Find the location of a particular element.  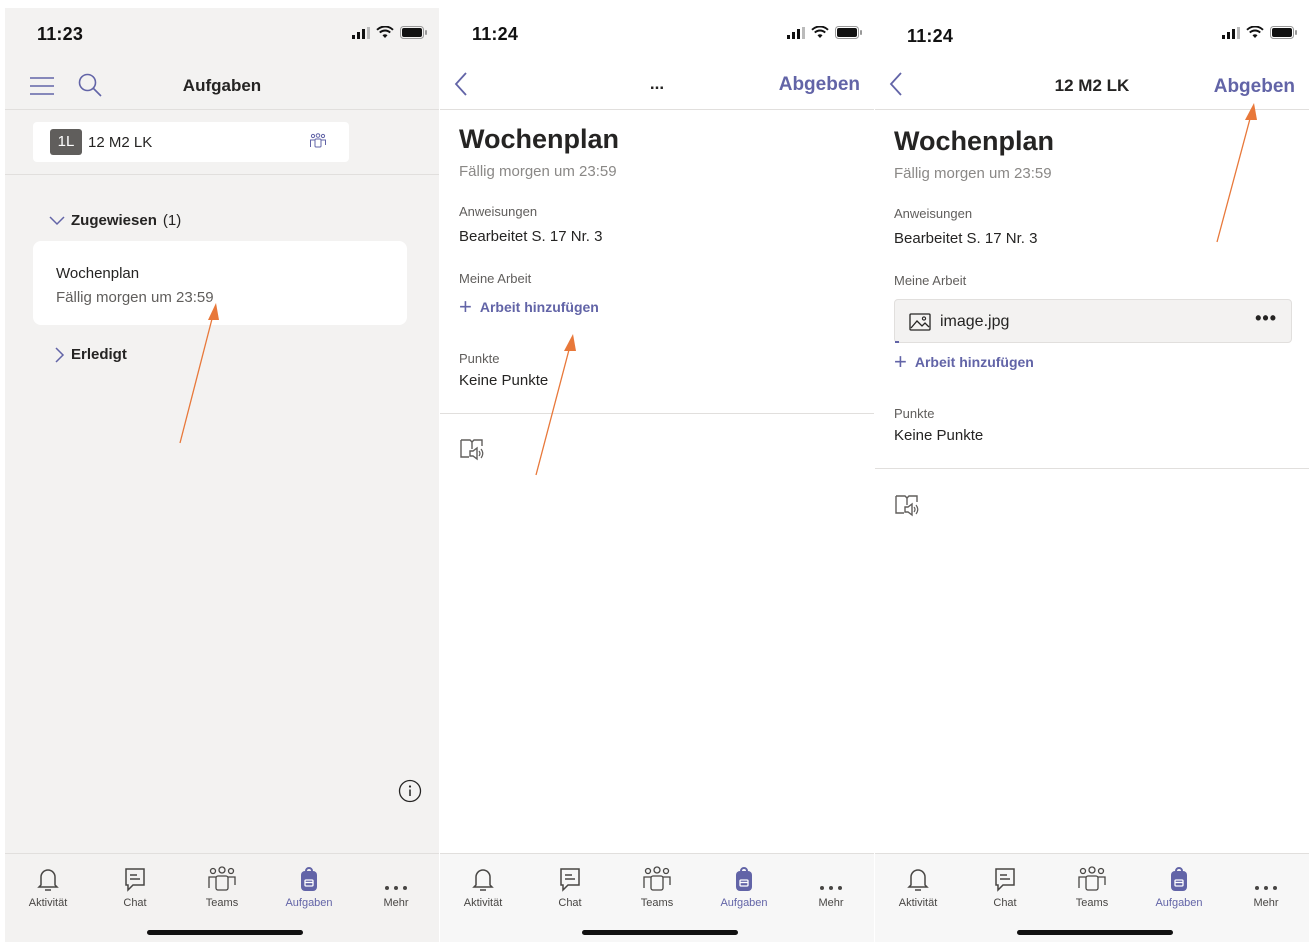

class-picker: 1L 12 M2 LK is located at coordinates (191, 142).